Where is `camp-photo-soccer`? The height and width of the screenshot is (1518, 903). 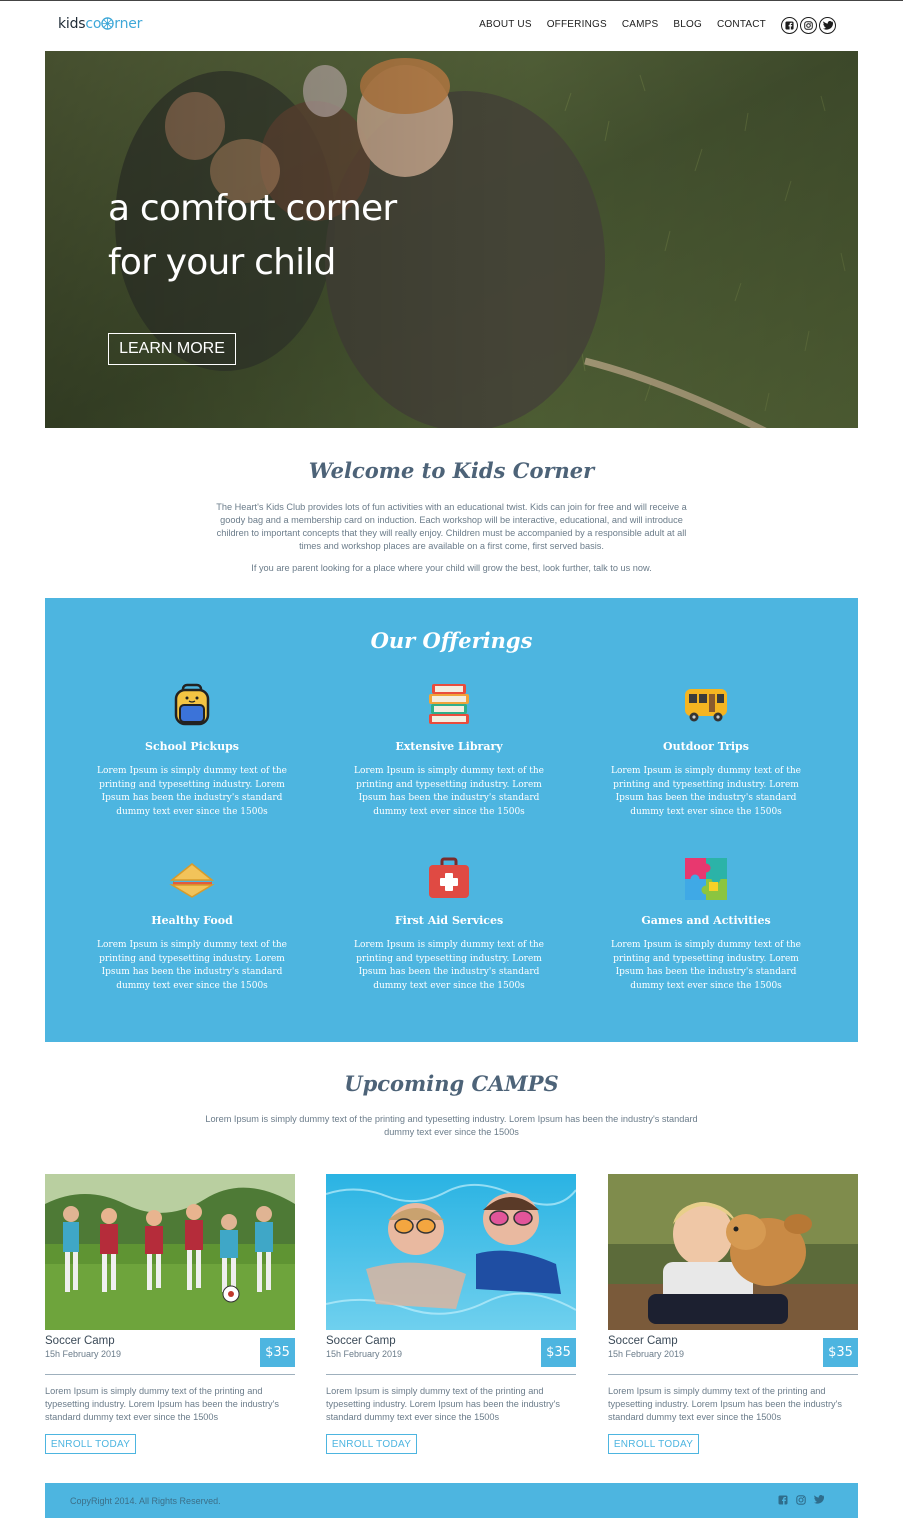 camp-photo-soccer is located at coordinates (170, 1252).